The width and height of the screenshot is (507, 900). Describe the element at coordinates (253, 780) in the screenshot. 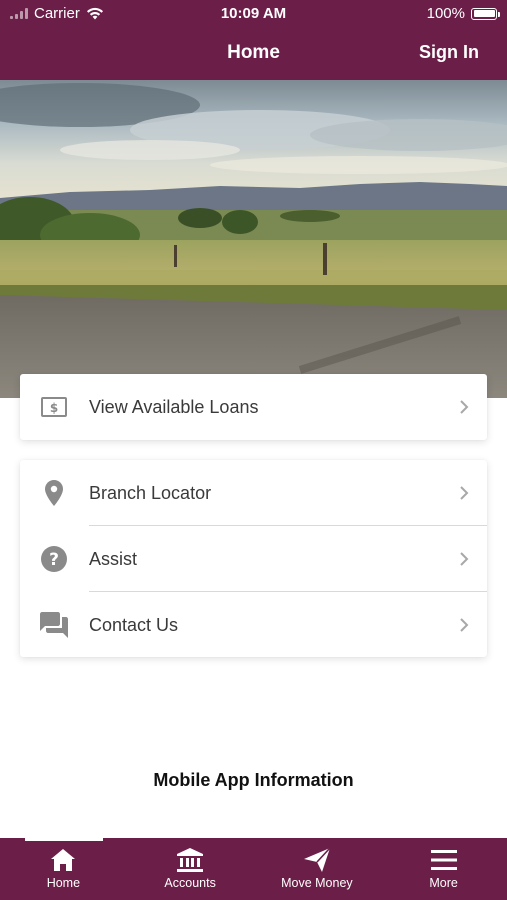

I see `mobile-app-information-link: Mobile App Information` at that location.